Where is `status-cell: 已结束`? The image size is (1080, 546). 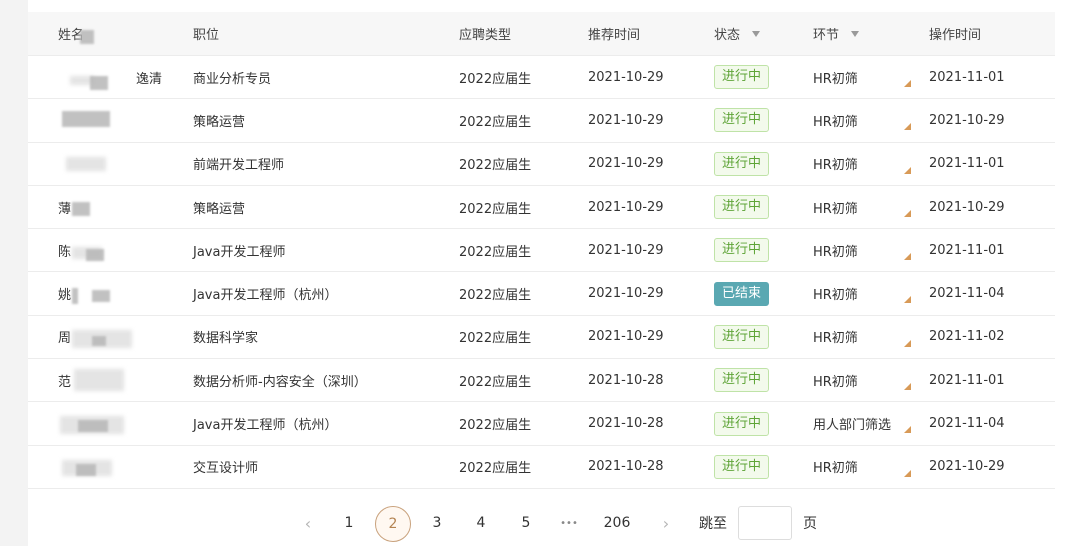 status-cell: 已结束 is located at coordinates (754, 293).